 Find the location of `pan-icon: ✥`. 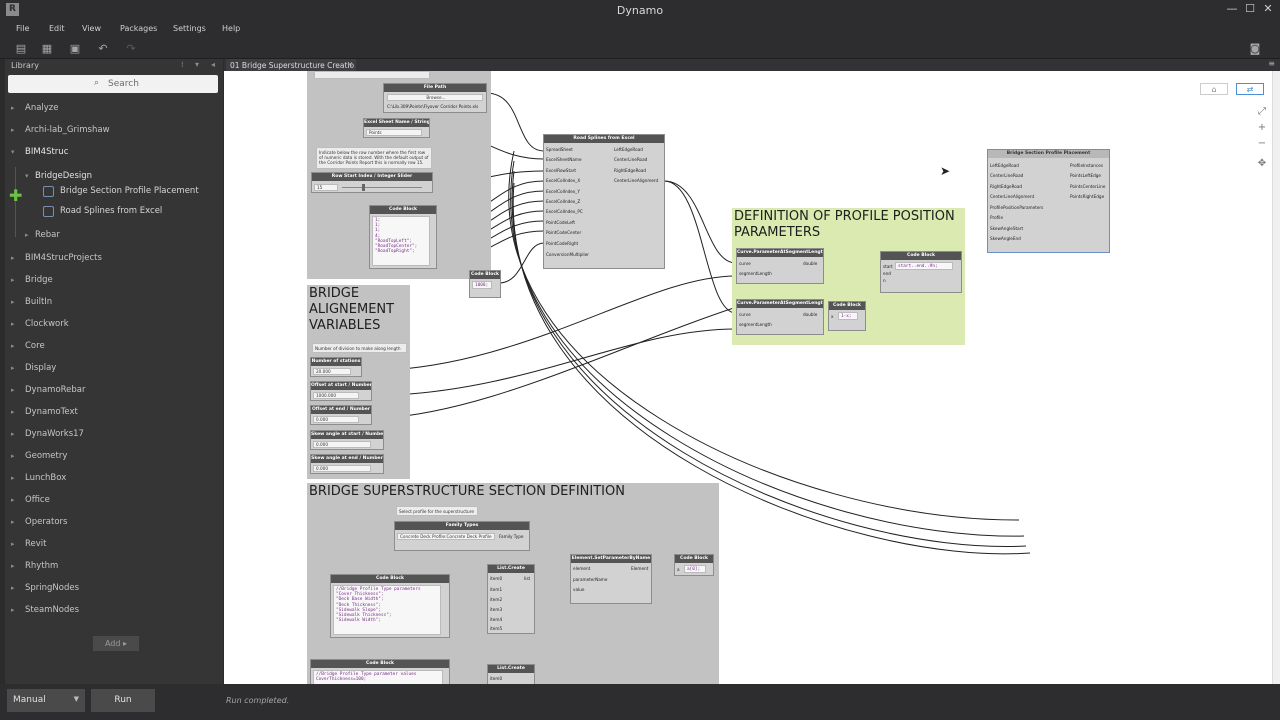

pan-icon: ✥ is located at coordinates (1262, 164).